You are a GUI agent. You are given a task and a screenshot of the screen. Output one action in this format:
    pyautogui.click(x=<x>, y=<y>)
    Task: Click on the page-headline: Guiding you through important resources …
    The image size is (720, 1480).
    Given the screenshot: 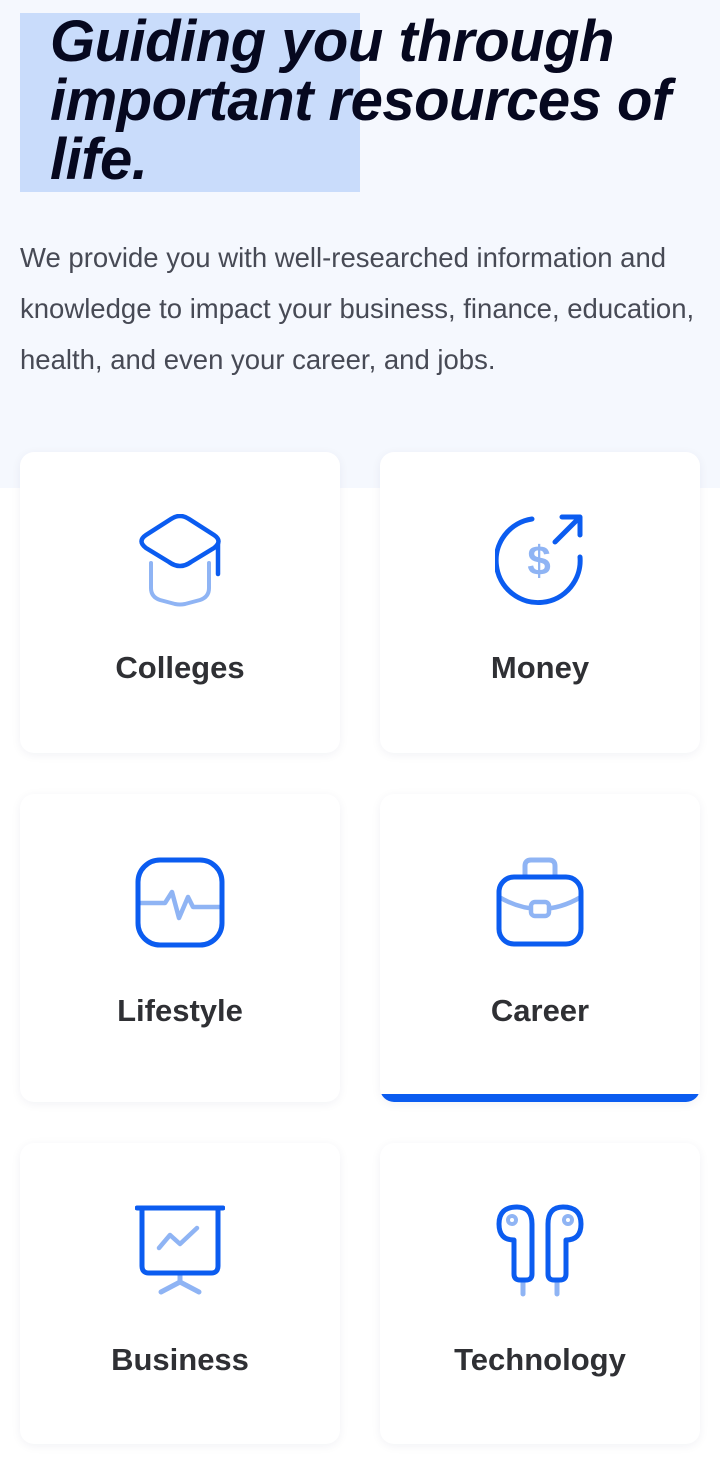 What is the action you would take?
    pyautogui.click(x=360, y=100)
    